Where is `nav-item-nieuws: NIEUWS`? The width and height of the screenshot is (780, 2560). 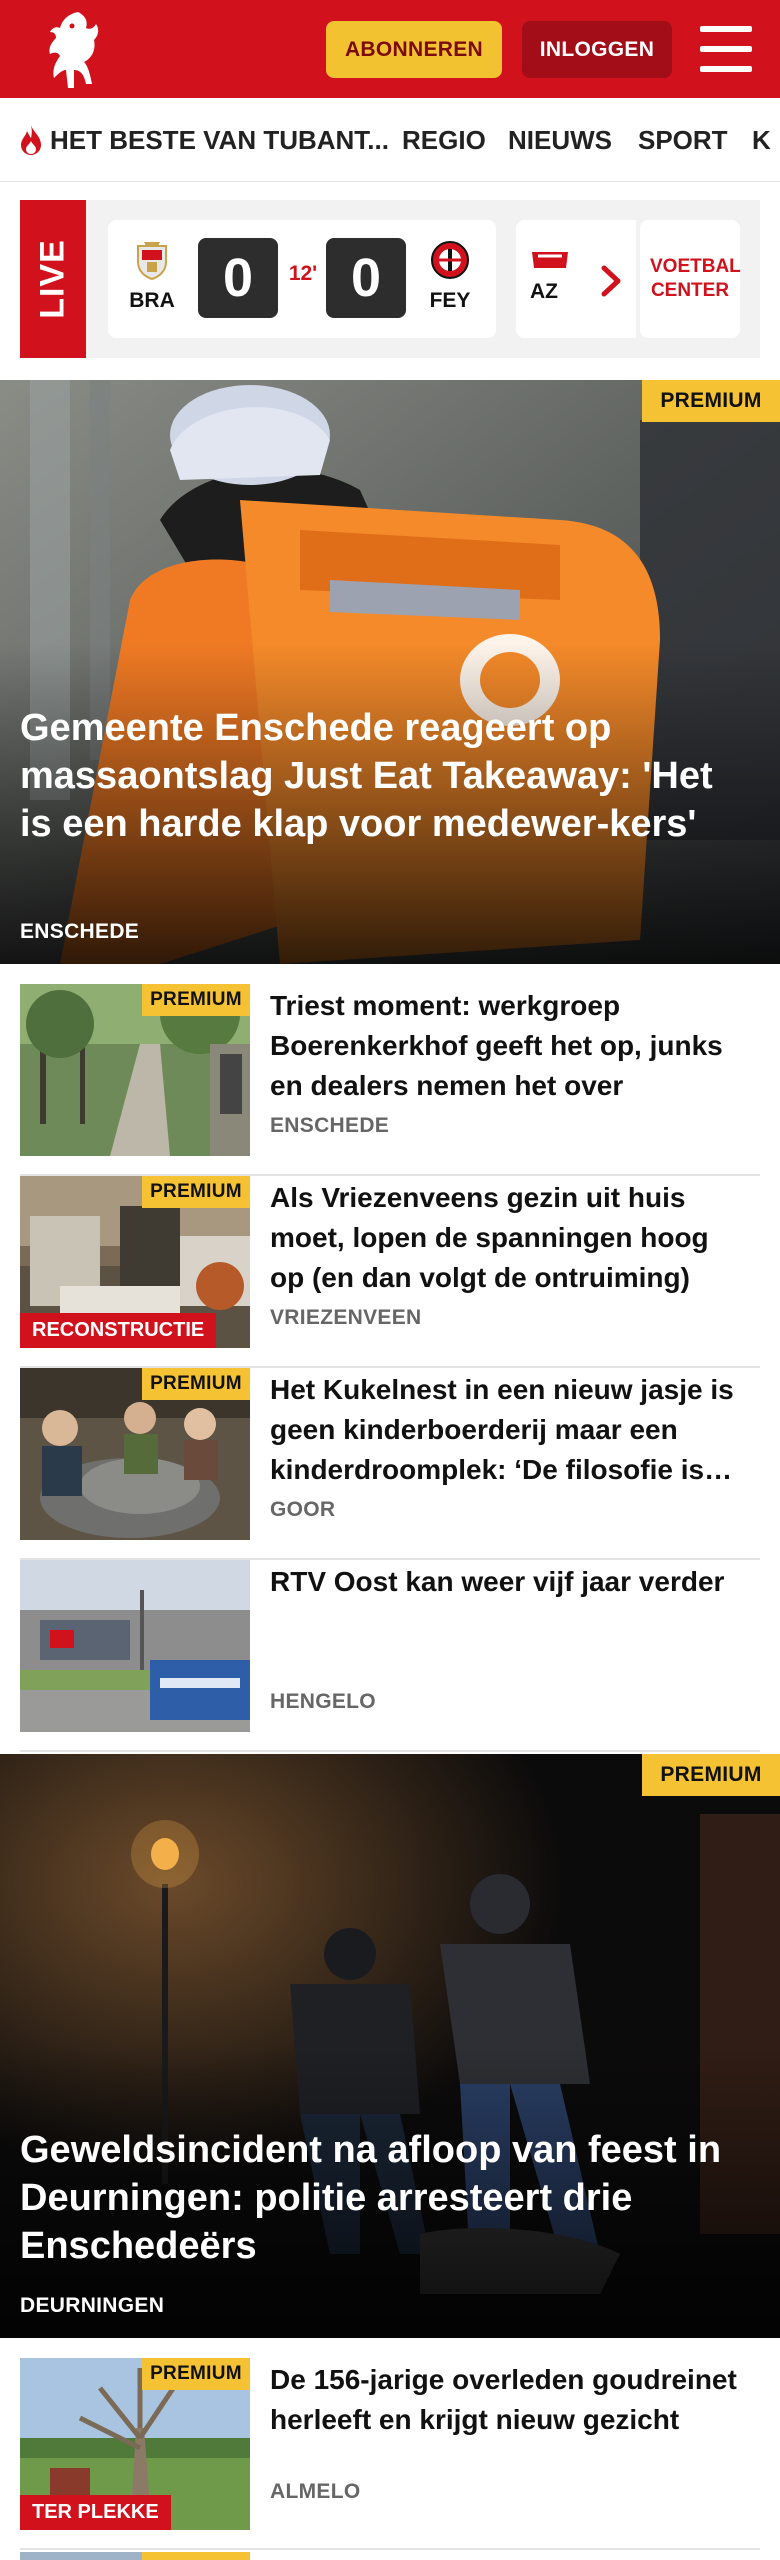 nav-item-nieuws: NIEUWS is located at coordinates (560, 139).